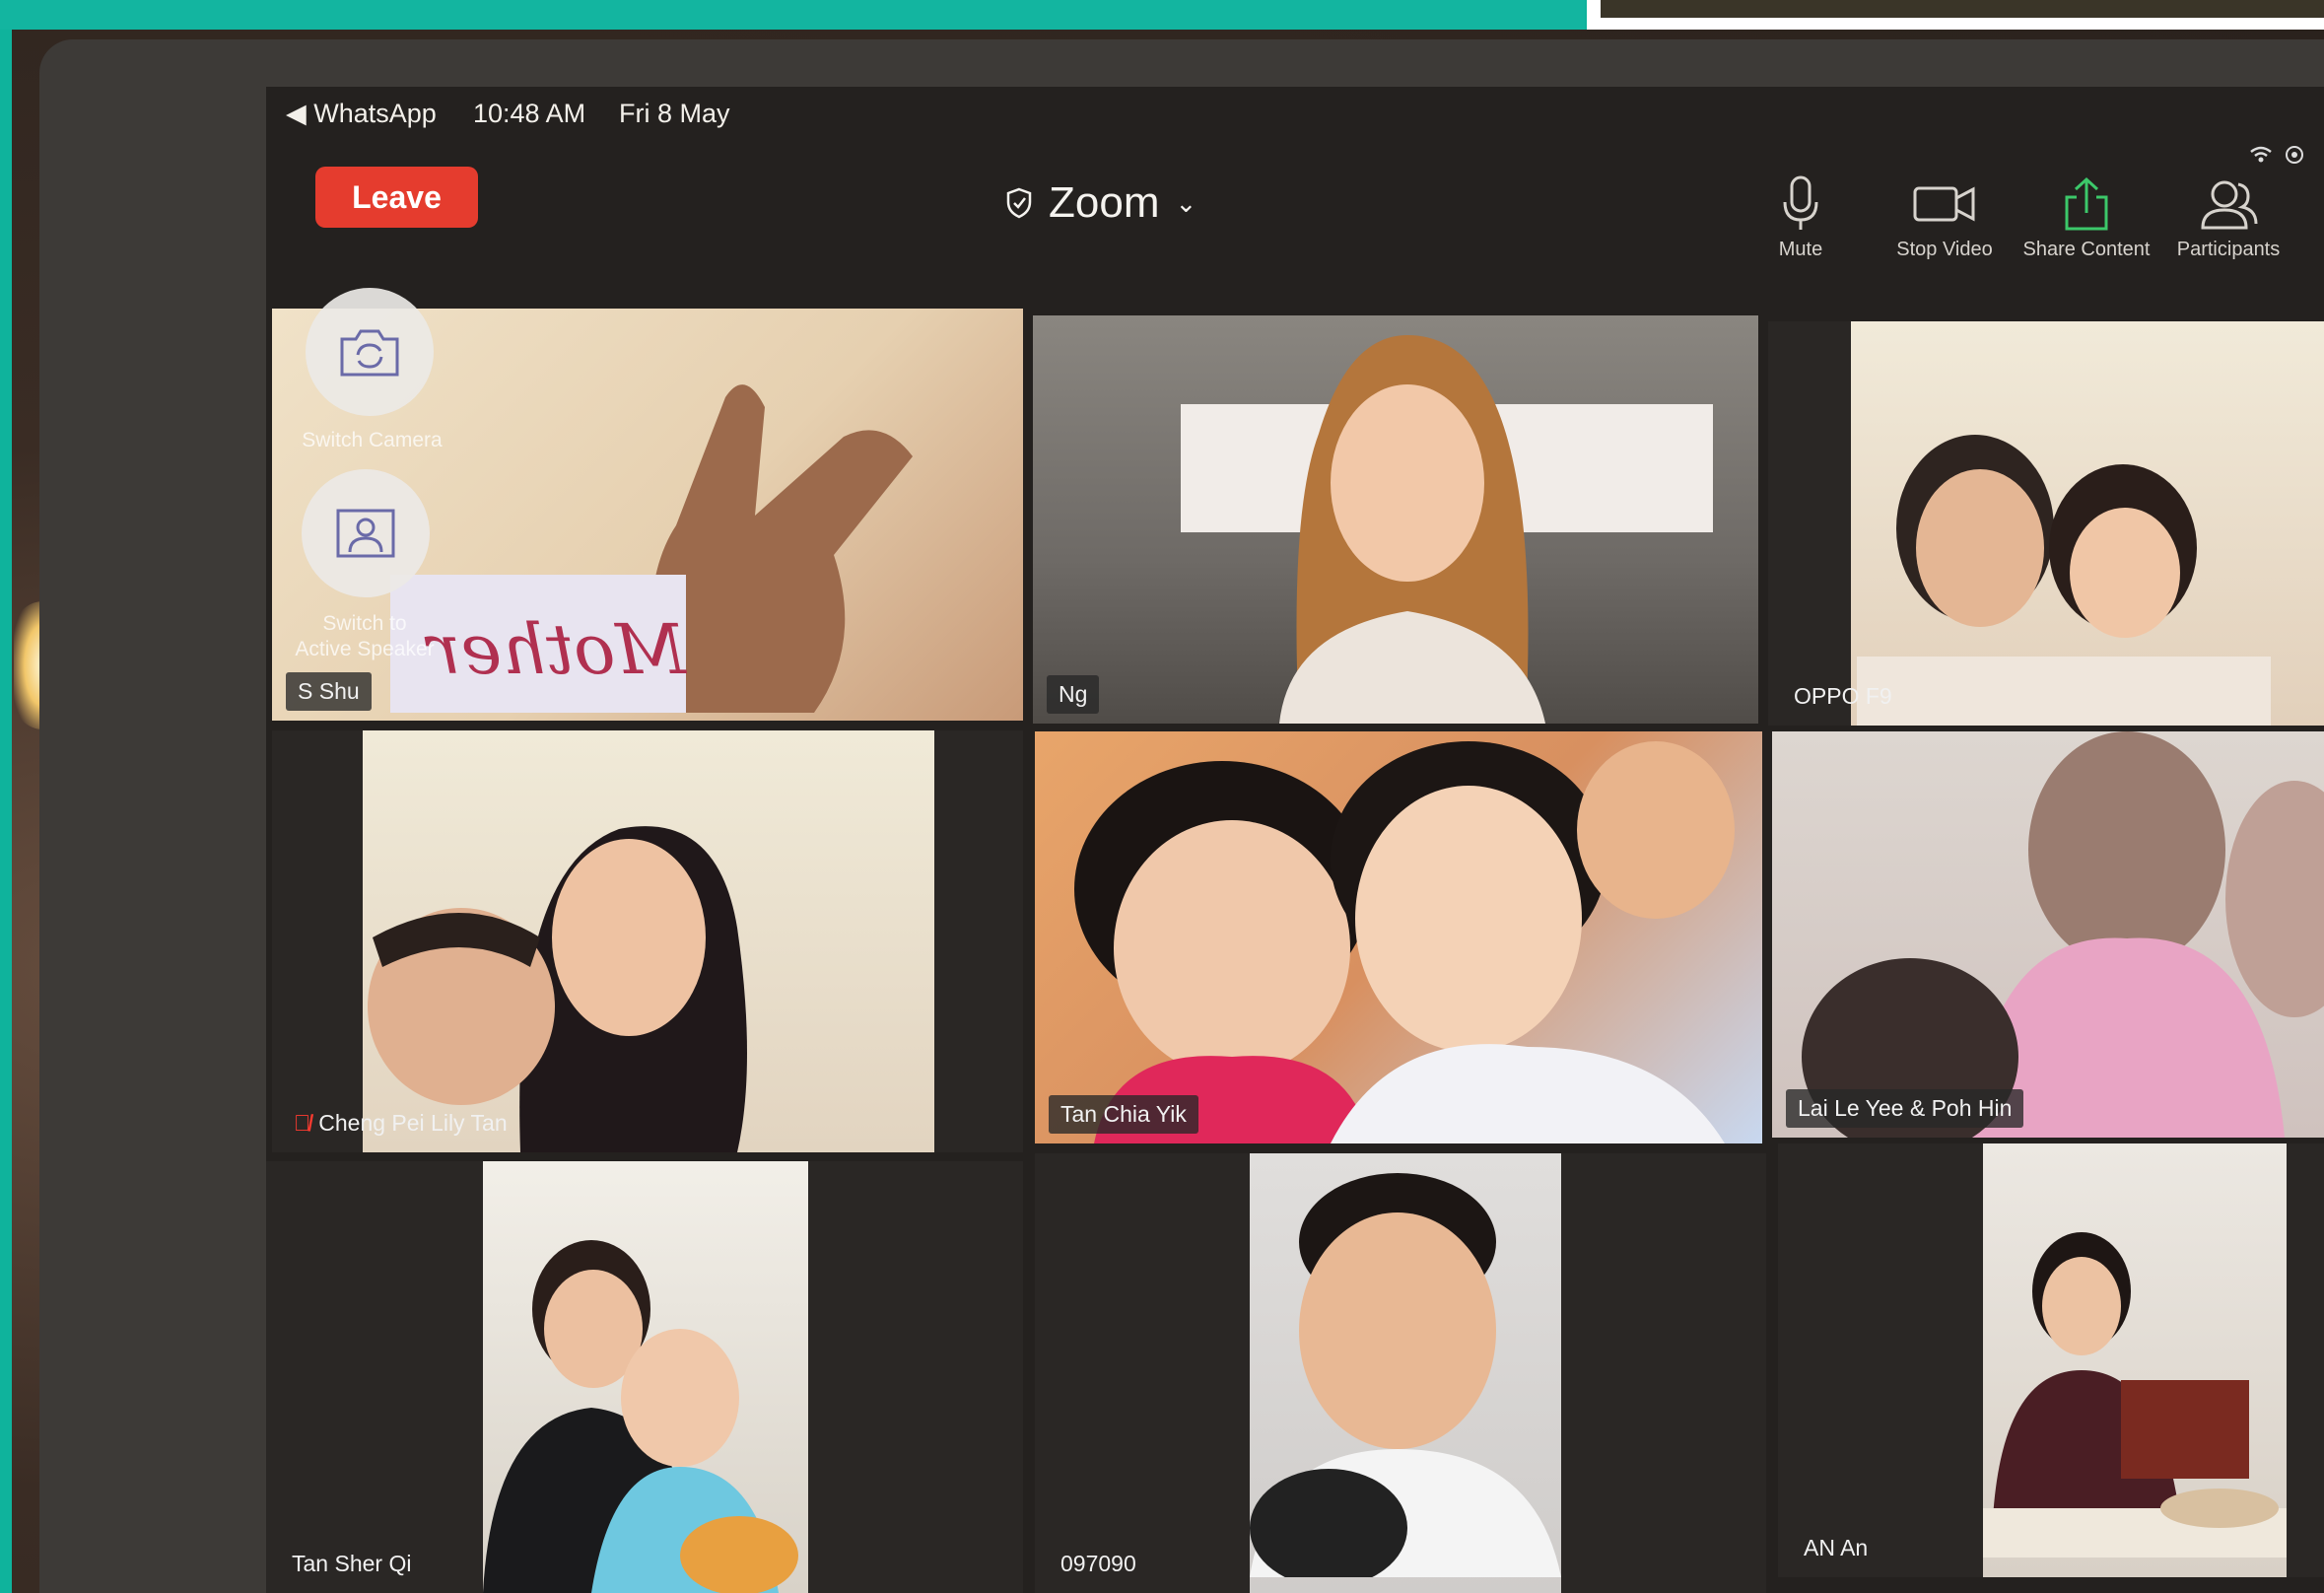 The width and height of the screenshot is (2324, 1593). Describe the element at coordinates (6, 811) in the screenshot. I see `background-band-left` at that location.